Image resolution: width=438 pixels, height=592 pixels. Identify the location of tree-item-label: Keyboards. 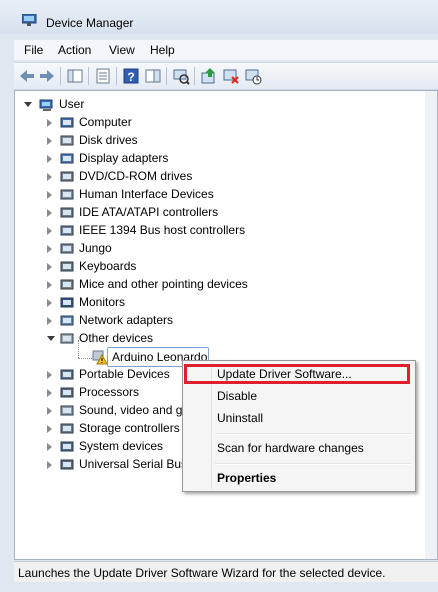
(108, 266).